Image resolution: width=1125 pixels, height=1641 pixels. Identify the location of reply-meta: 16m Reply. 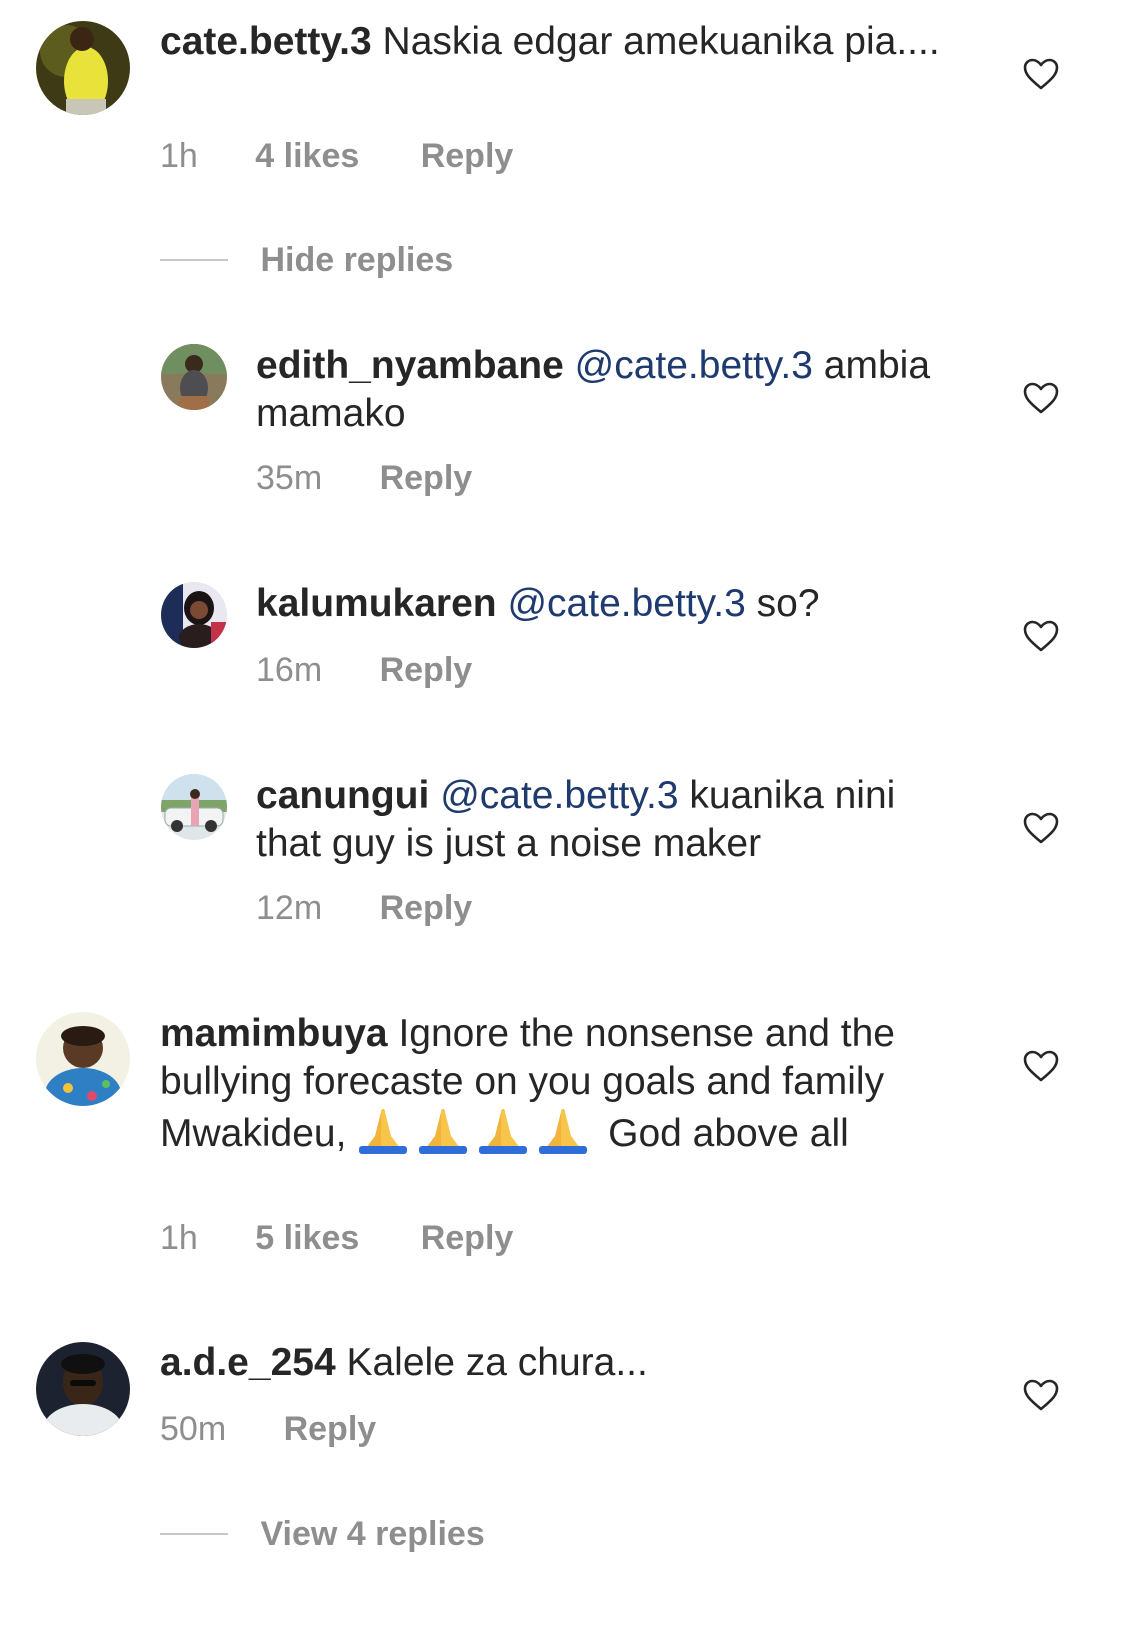
(364, 670).